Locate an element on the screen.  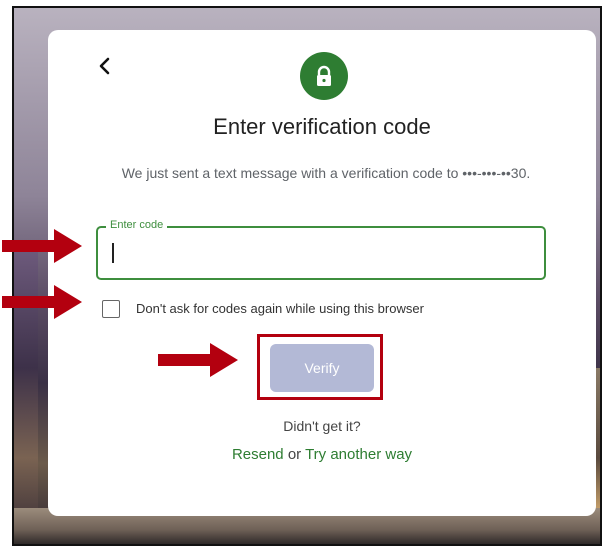
code-field: Enter code is located at coordinates (321, 249).